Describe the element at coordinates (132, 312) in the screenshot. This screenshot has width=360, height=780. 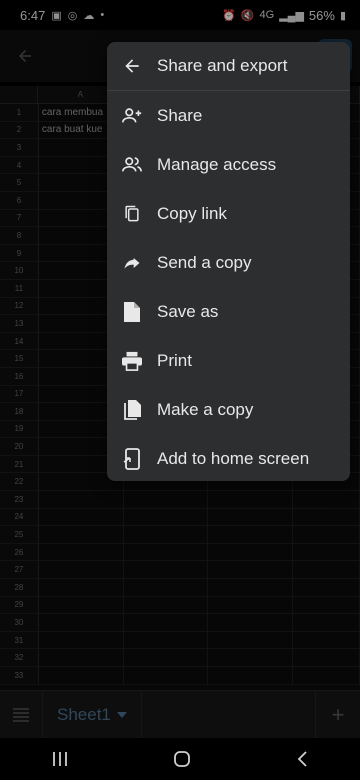
I see `file-icon` at that location.